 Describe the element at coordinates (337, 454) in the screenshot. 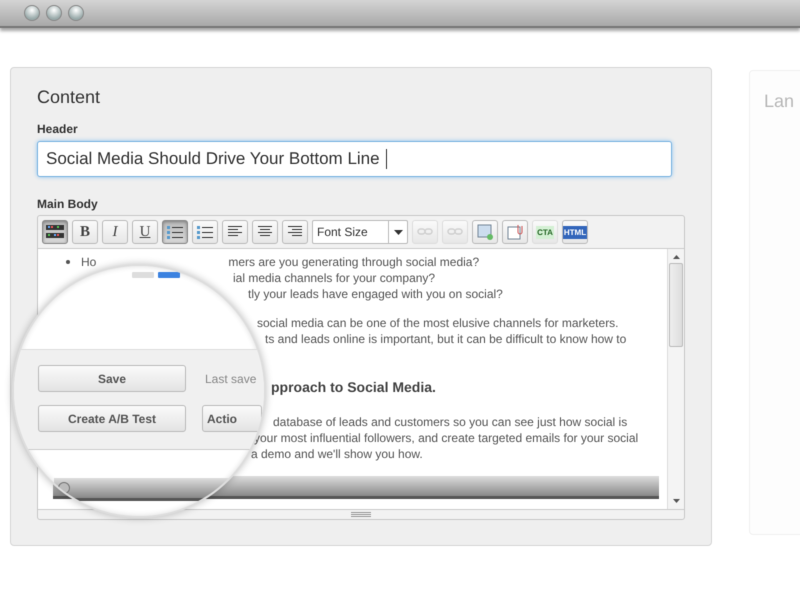

I see `body-text: a demo and we'll show you how.` at that location.